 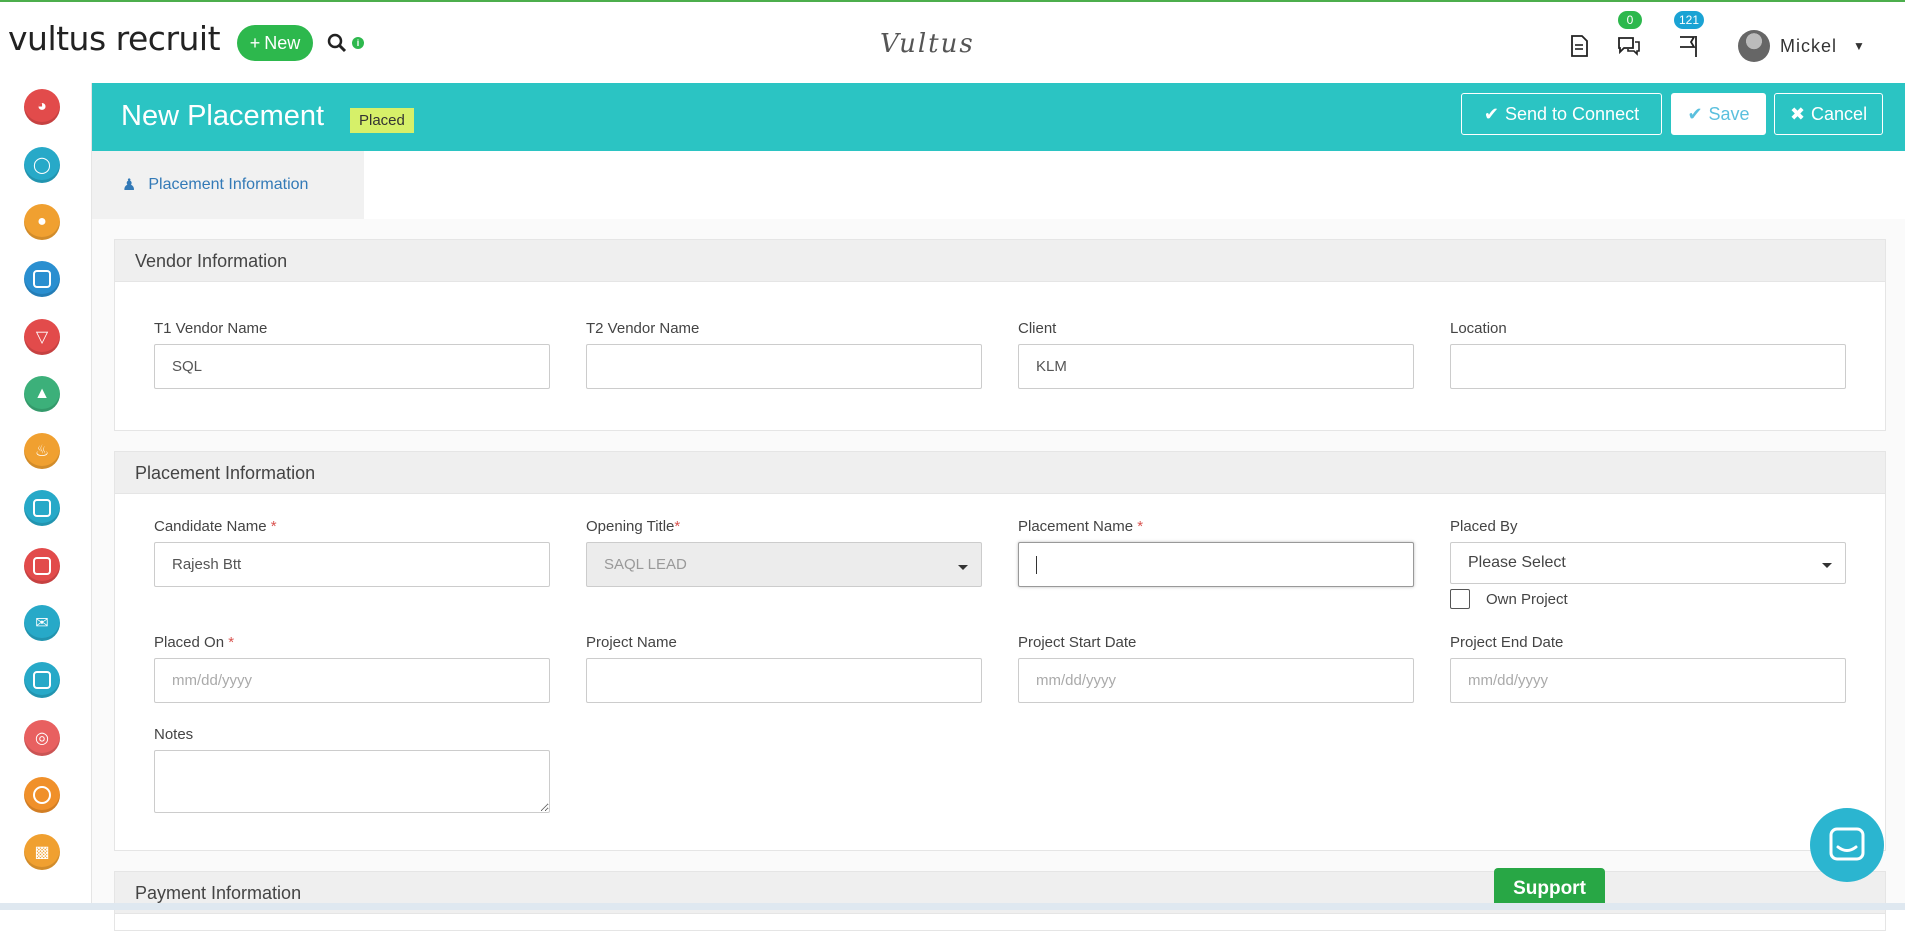 I want to click on sidebar-nav: ◕ ◯ ● ▽ ▲ ♨ ✉ ◎ ▩, so click(x=46, y=496).